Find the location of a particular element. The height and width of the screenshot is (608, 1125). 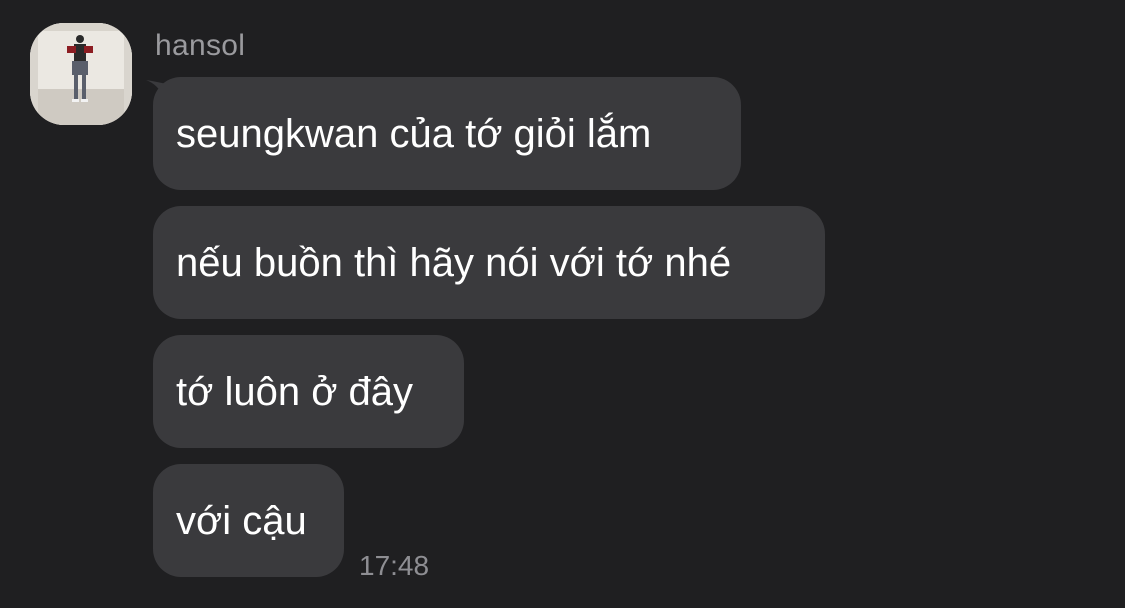

avatar is located at coordinates (81, 74).